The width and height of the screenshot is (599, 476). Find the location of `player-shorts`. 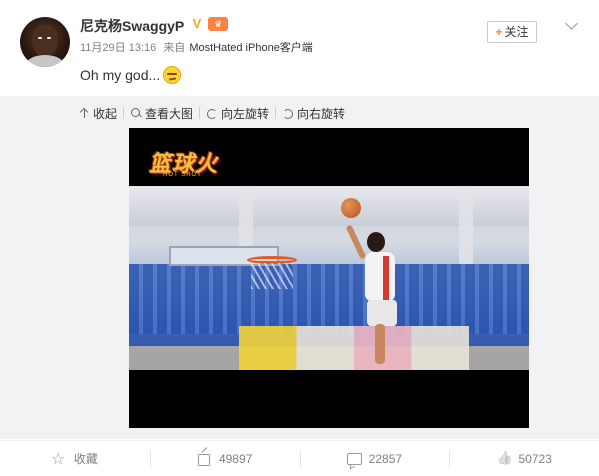

player-shorts is located at coordinates (382, 313).